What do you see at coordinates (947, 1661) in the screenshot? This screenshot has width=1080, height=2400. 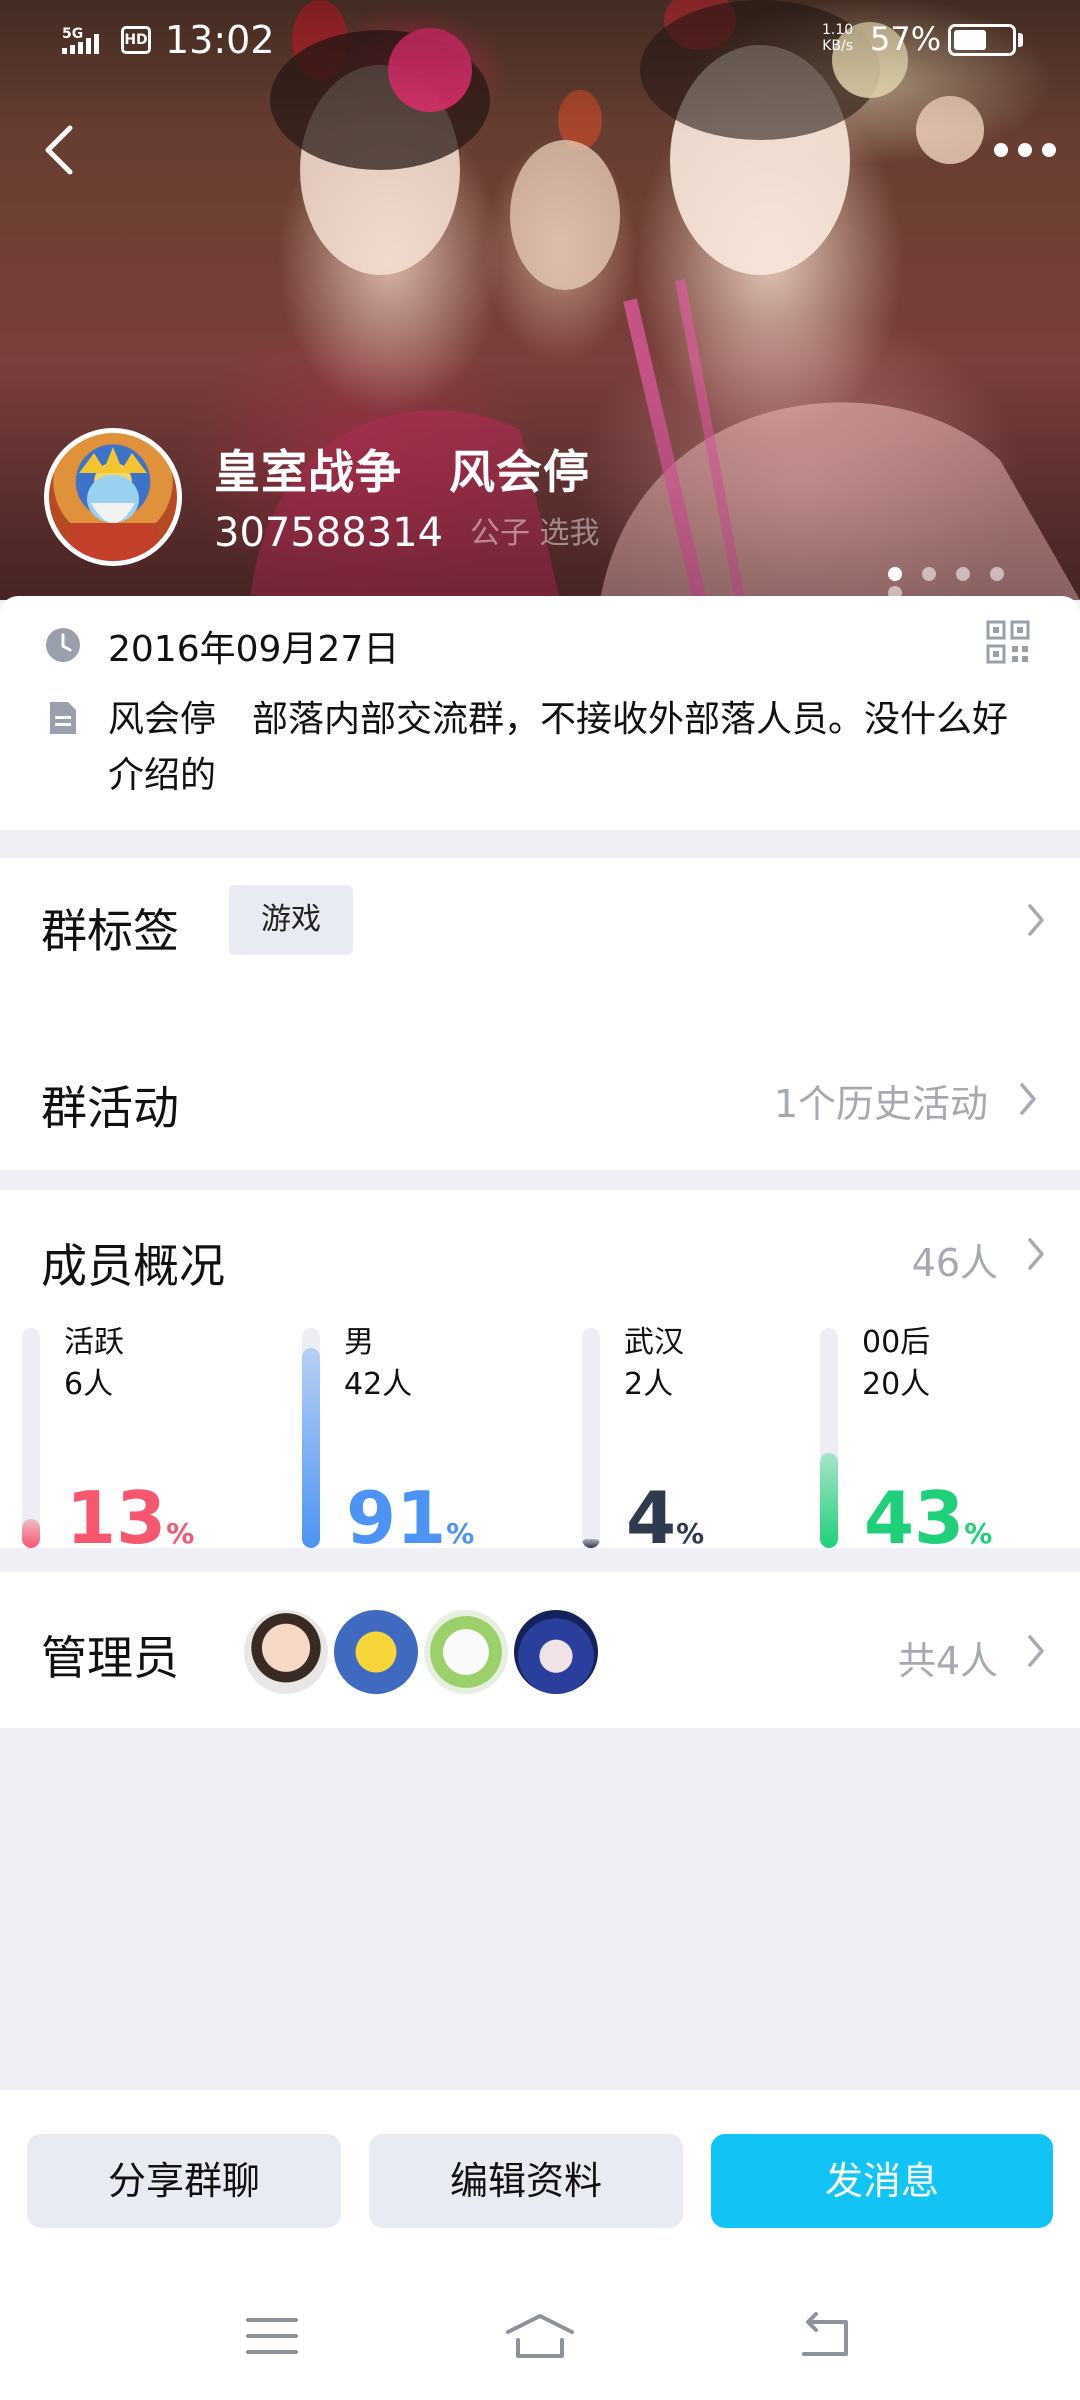 I see `admins-total: 共4人` at bounding box center [947, 1661].